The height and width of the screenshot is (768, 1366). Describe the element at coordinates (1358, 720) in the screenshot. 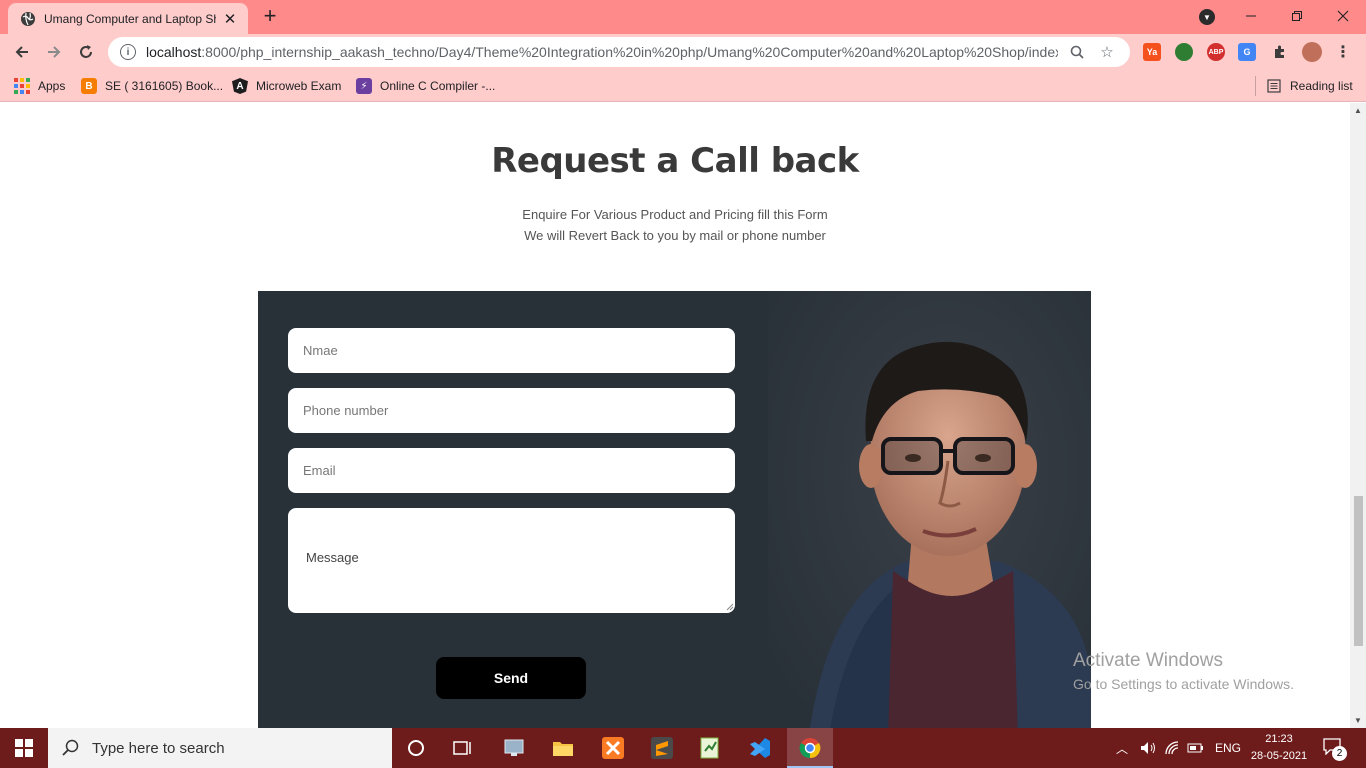

I see `scroll-down-icon: ▼` at that location.